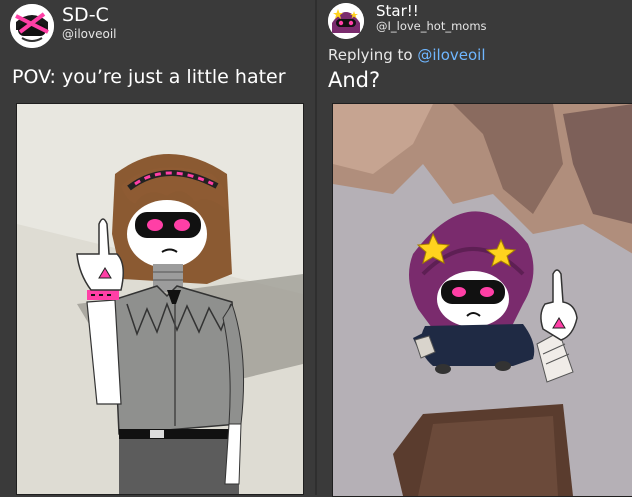  I want to click on avatar-star-icon, so click(346, 21).